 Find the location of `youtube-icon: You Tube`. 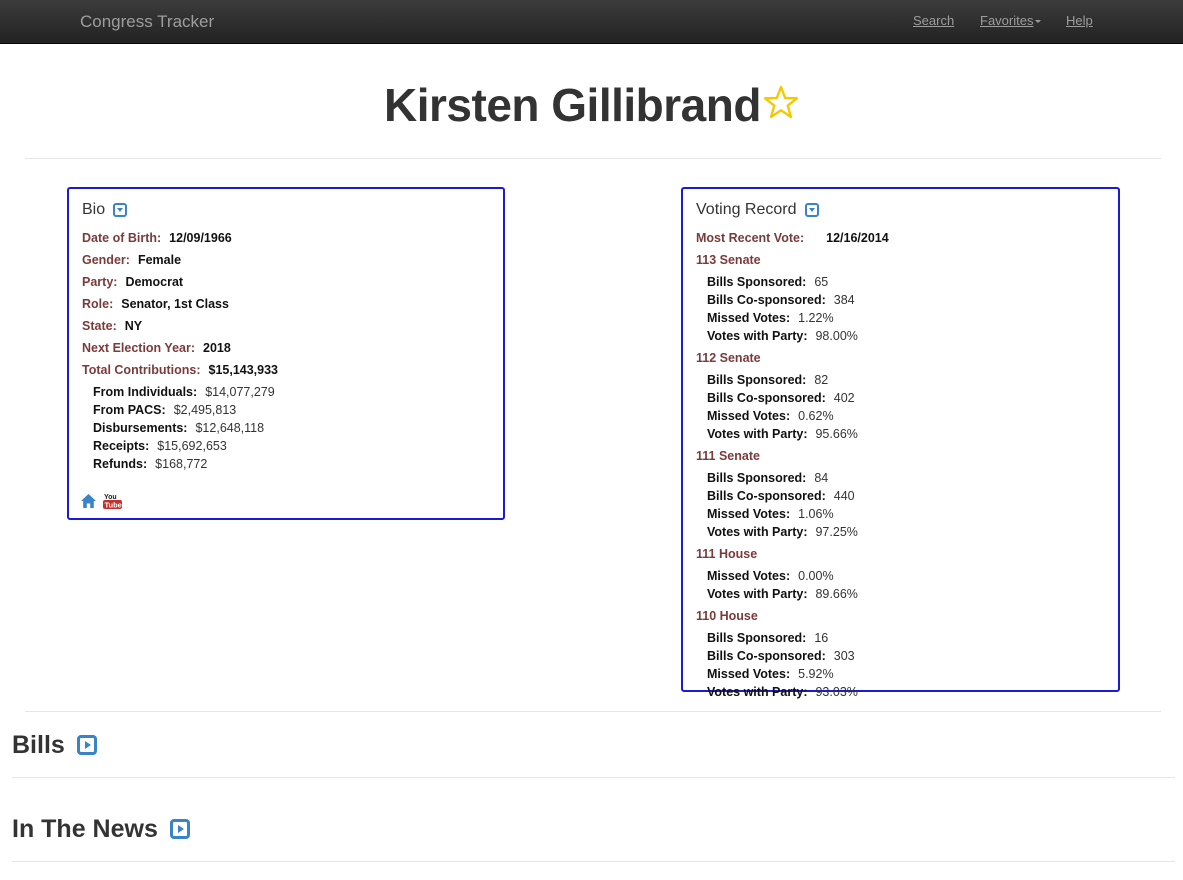

youtube-icon: You Tube is located at coordinates (112, 501).